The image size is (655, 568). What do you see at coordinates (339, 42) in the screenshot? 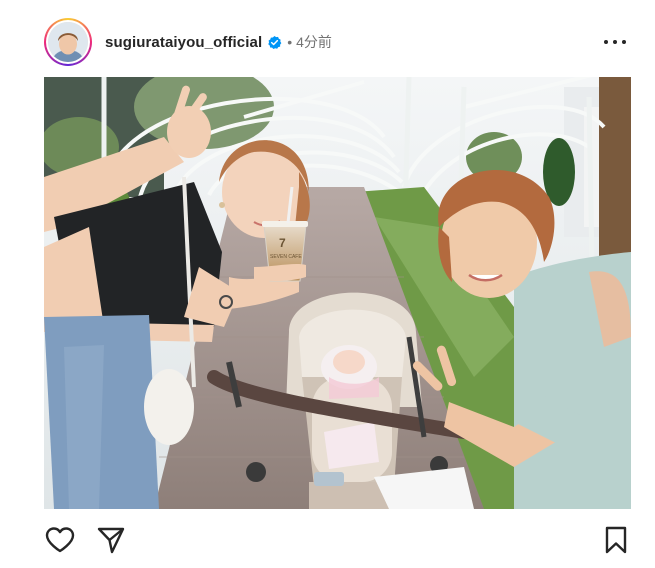
I see `post-header: sugiurataiyou_official • 4分前` at bounding box center [339, 42].